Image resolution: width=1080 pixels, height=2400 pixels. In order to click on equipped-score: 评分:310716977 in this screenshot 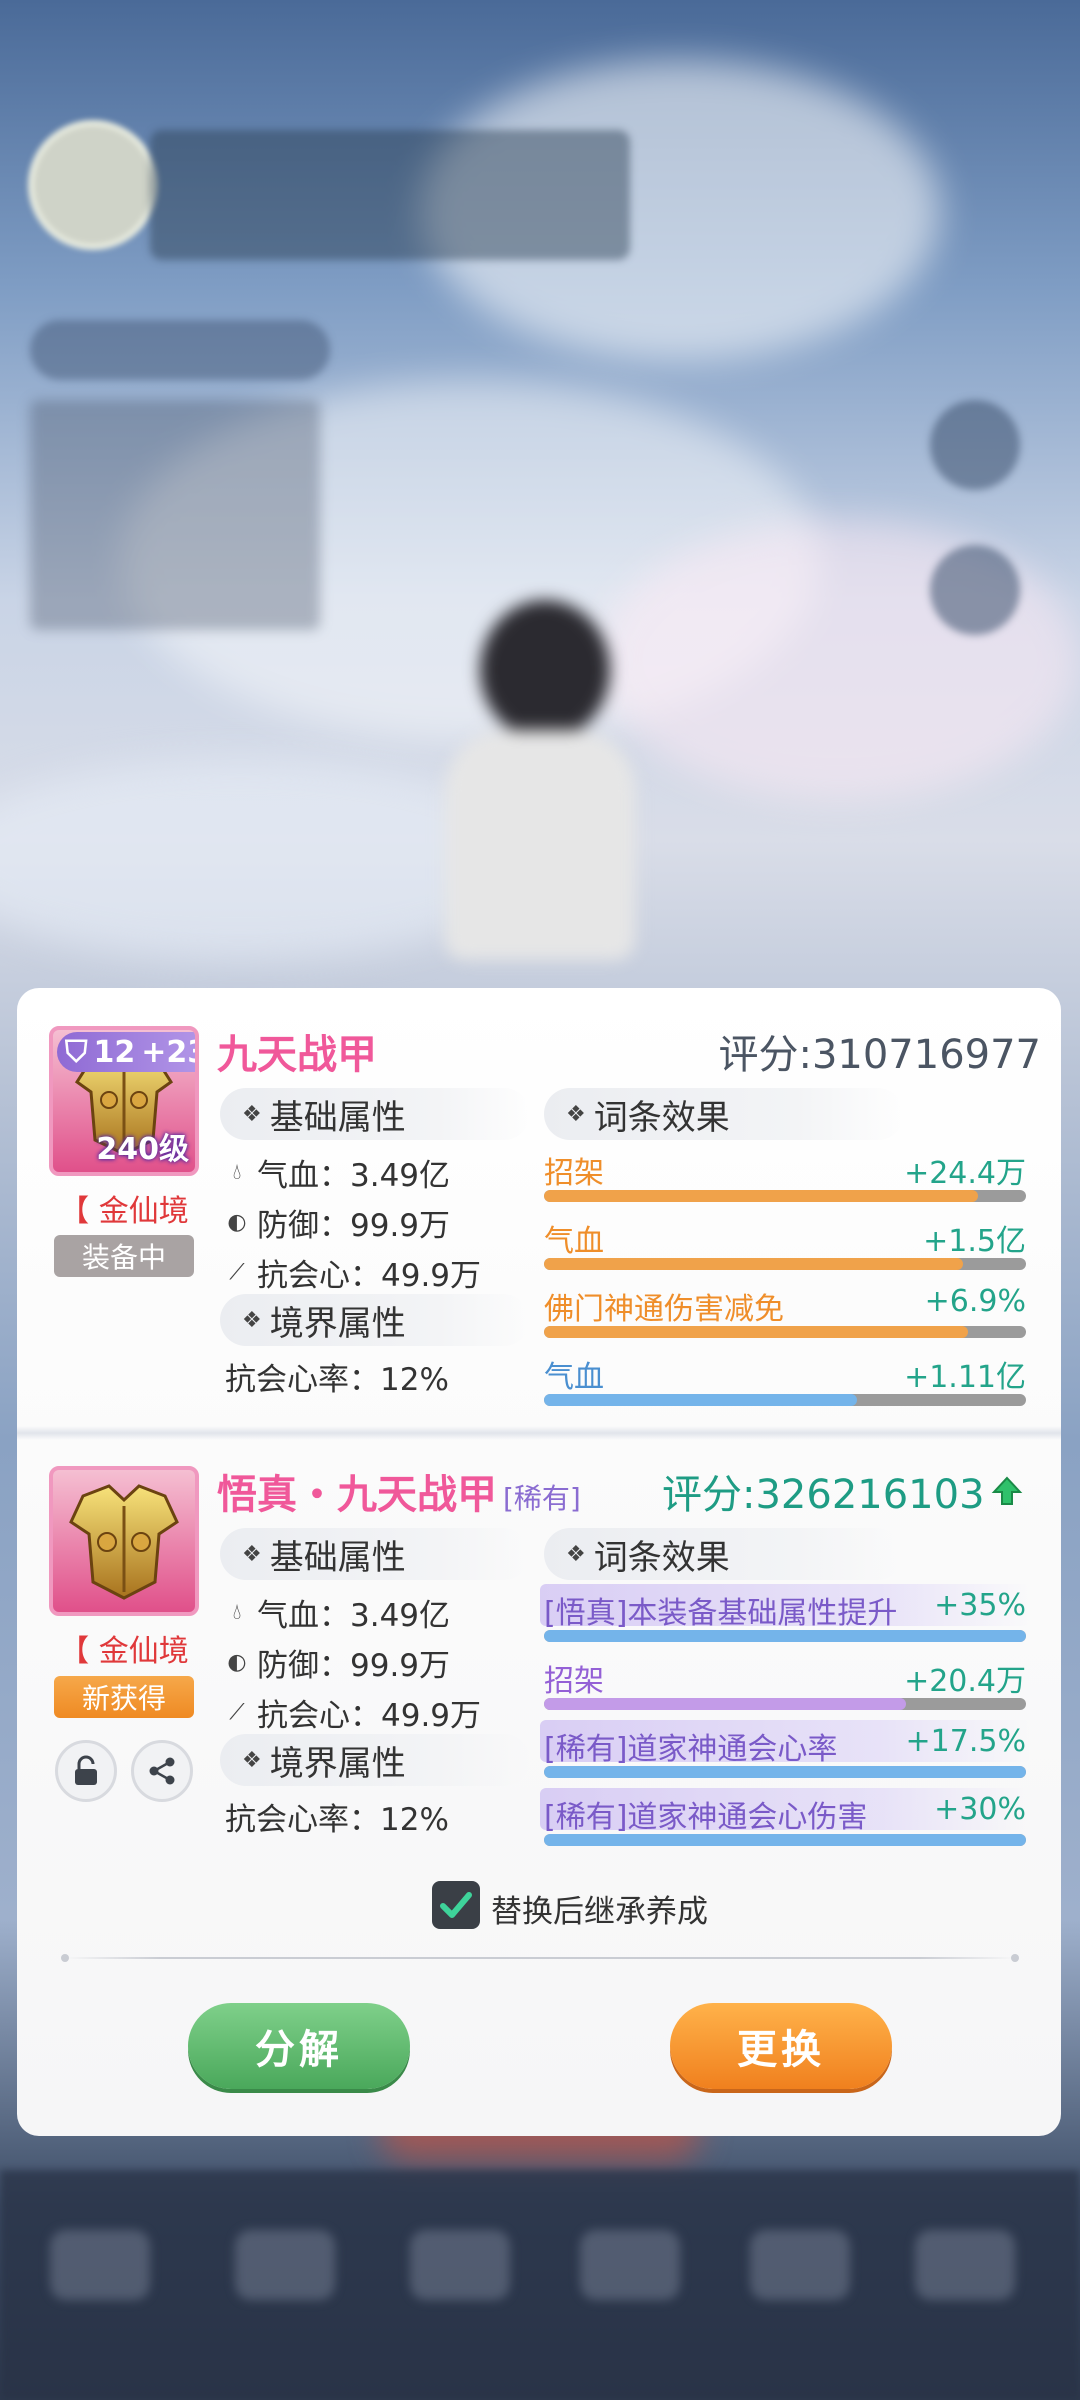, I will do `click(879, 1055)`.